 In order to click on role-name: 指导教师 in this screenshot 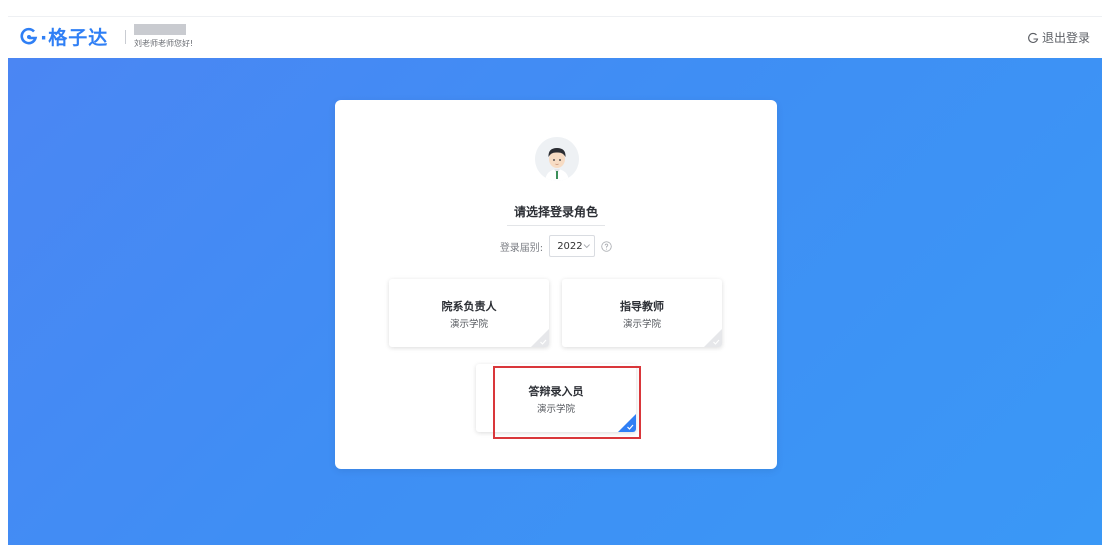, I will do `click(642, 306)`.